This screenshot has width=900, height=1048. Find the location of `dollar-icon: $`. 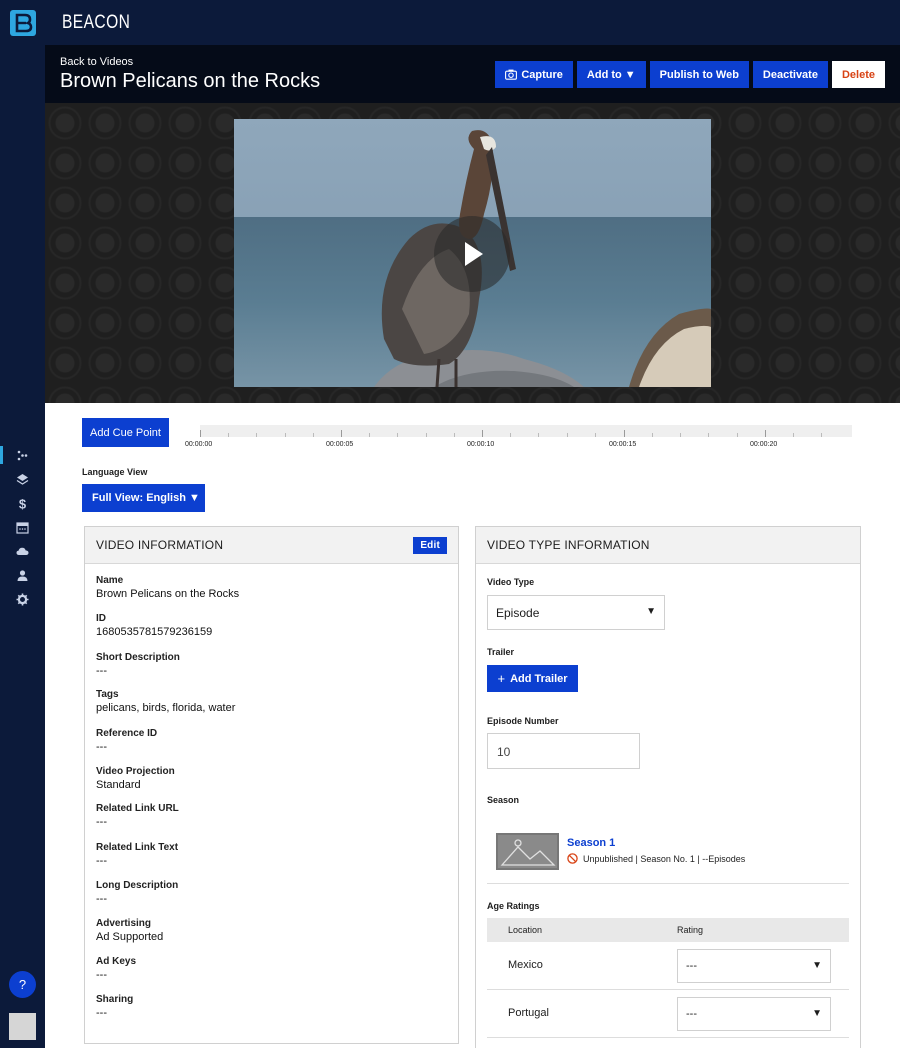

dollar-icon: $ is located at coordinates (23, 503).